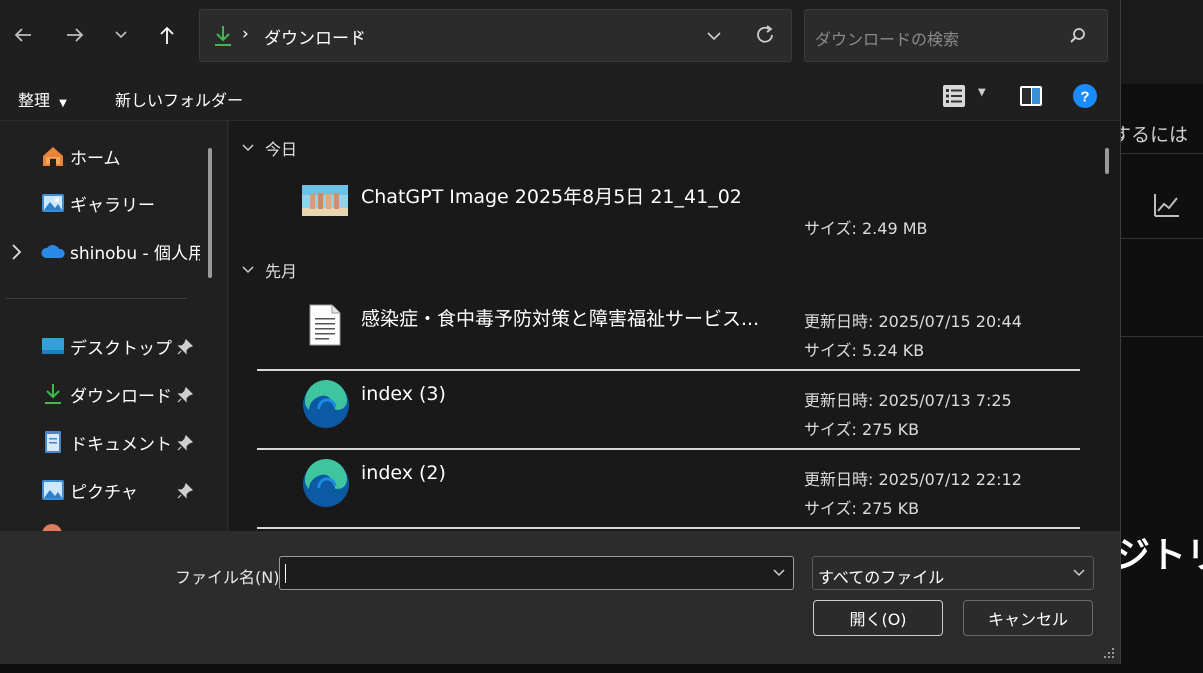 The image size is (1203, 673). I want to click on nav-item-label: デスクトップ, so click(121, 348).